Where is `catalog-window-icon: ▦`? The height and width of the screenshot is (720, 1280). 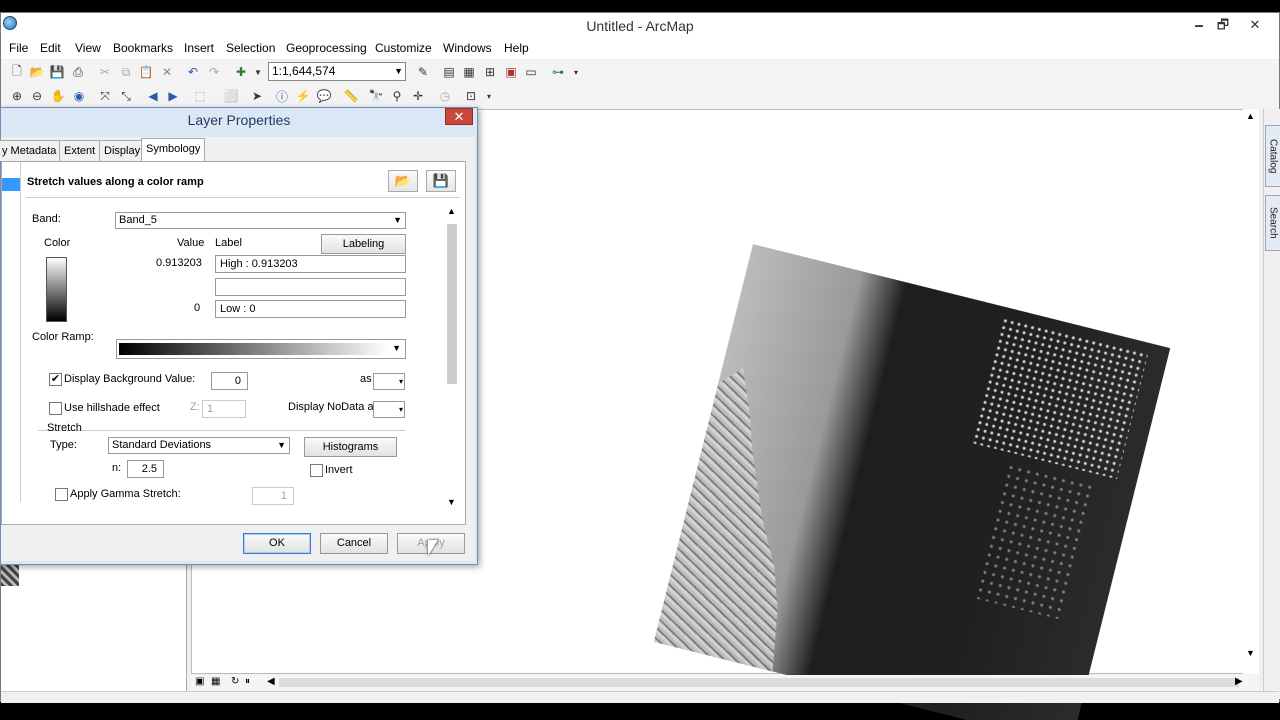 catalog-window-icon: ▦ is located at coordinates (469, 72).